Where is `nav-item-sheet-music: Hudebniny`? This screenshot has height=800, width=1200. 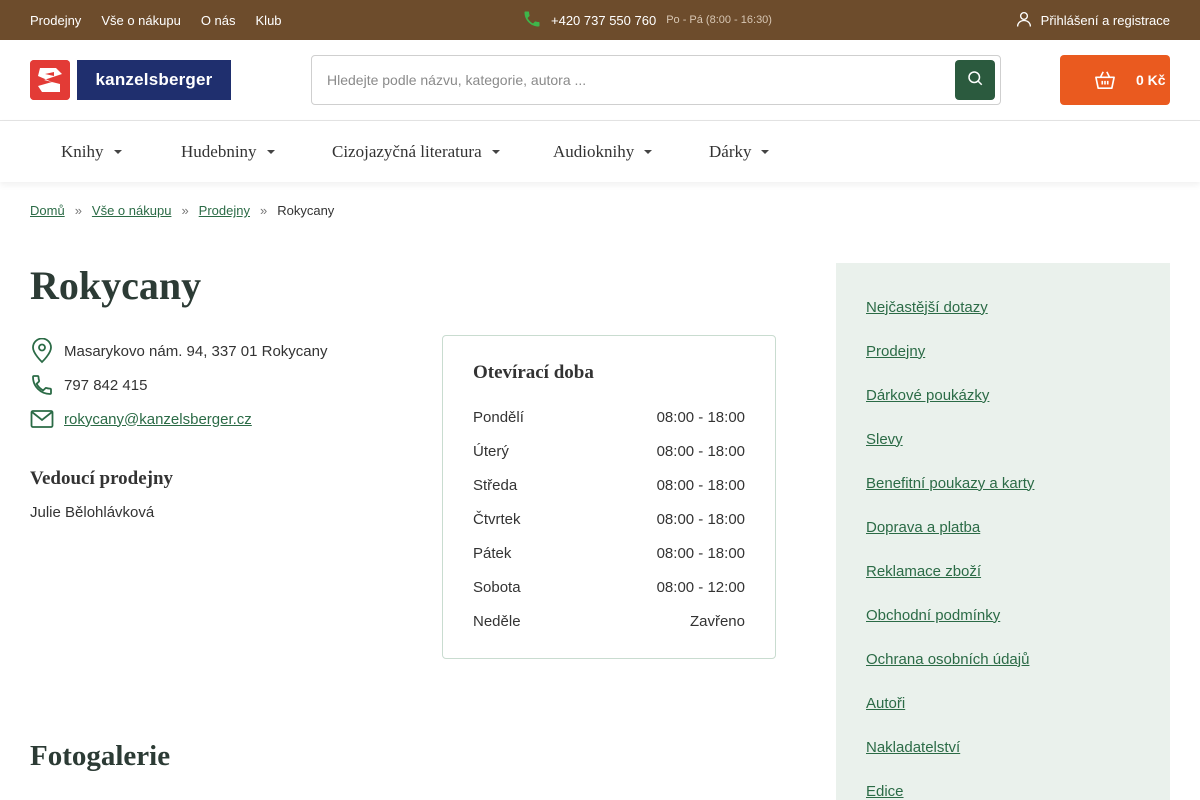
nav-item-sheet-music: Hudebniny is located at coordinates (228, 151).